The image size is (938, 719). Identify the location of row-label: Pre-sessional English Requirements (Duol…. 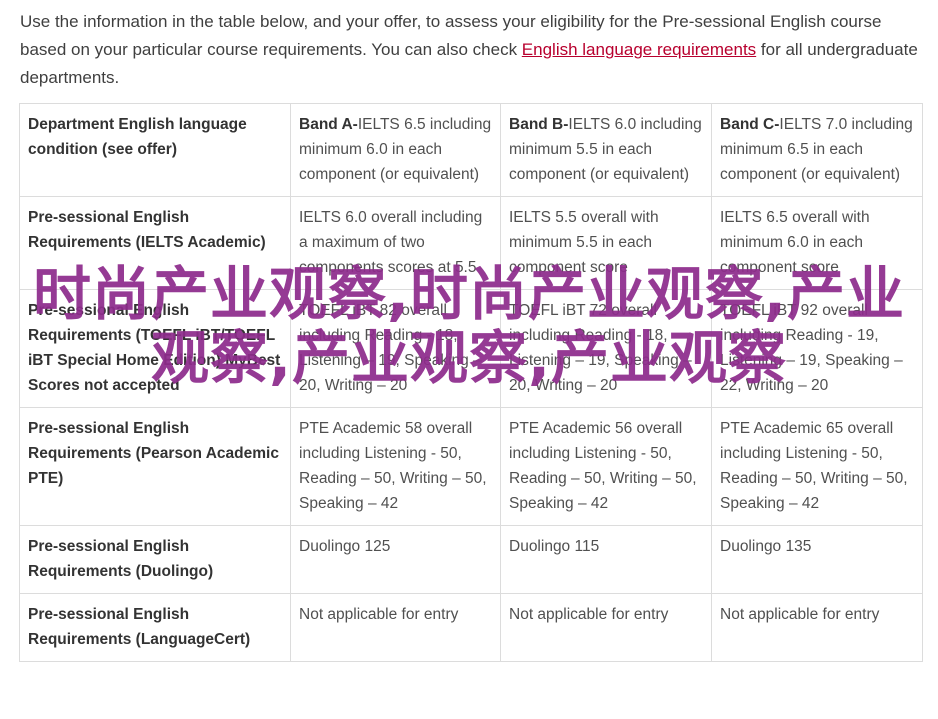
(155, 559).